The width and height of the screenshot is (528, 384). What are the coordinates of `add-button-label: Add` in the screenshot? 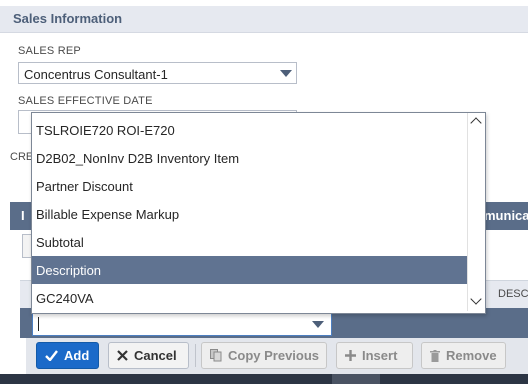 It's located at (77, 355).